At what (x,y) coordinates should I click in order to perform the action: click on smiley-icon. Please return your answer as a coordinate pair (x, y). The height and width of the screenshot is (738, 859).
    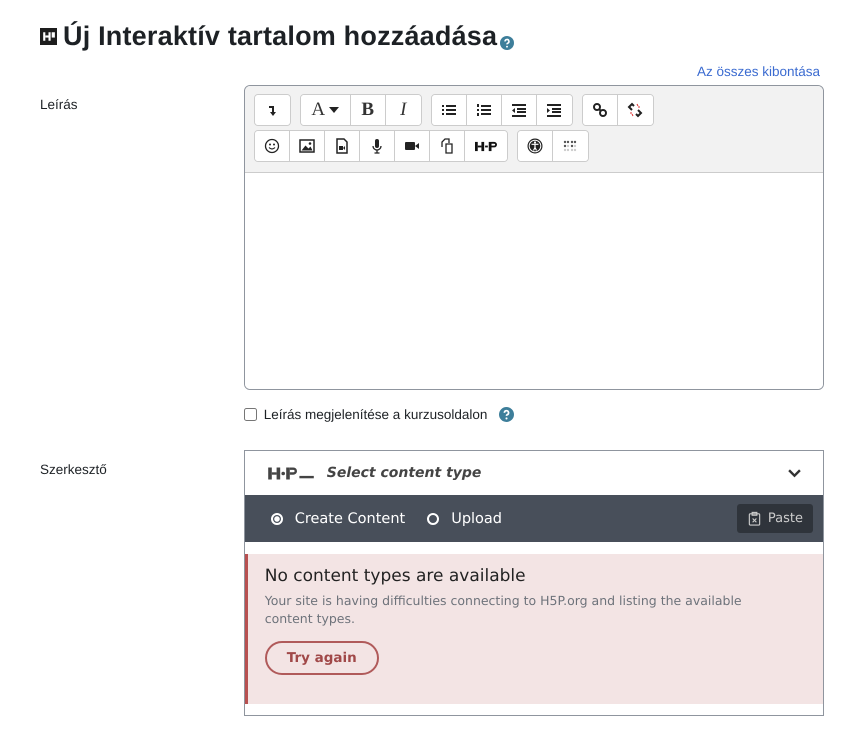
    Looking at the image, I should click on (272, 146).